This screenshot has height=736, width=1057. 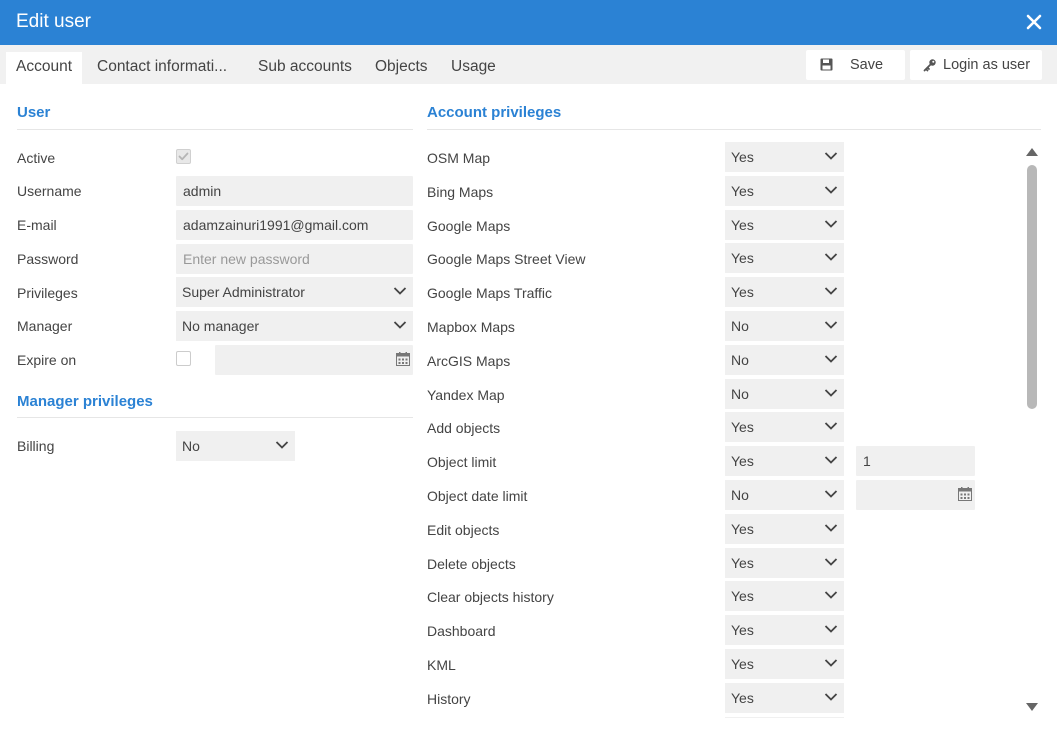 I want to click on privilege-select-mapbox-maps: No, so click(x=784, y=326).